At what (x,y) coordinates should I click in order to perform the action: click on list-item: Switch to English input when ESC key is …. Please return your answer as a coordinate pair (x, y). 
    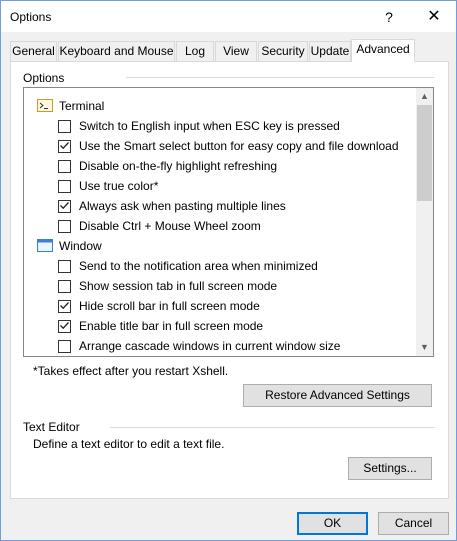
    Looking at the image, I should click on (219, 126).